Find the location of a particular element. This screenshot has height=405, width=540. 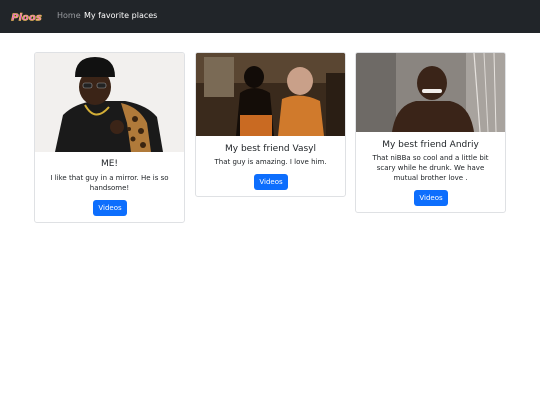

top-navbar: Ploos Home My favorite places is located at coordinates (270, 16).